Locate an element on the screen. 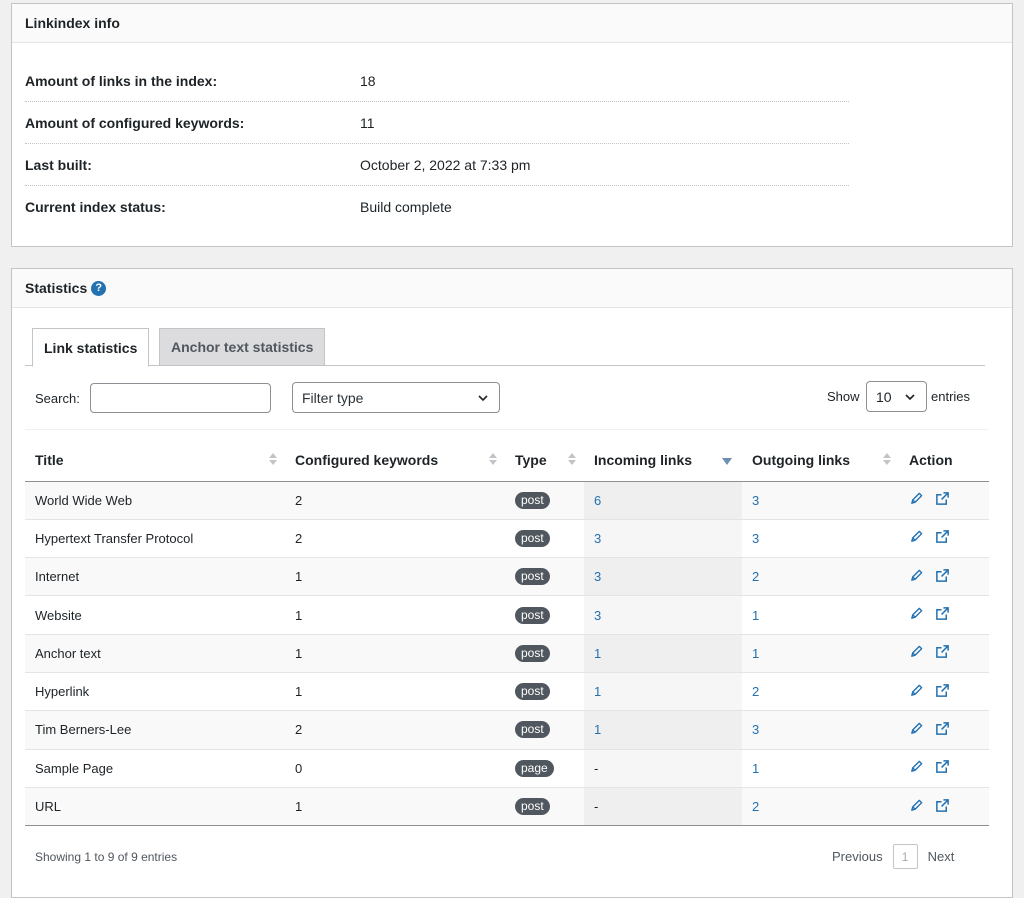 The width and height of the screenshot is (1024, 898). tab-link-statistics: Link statistics is located at coordinates (91, 347).